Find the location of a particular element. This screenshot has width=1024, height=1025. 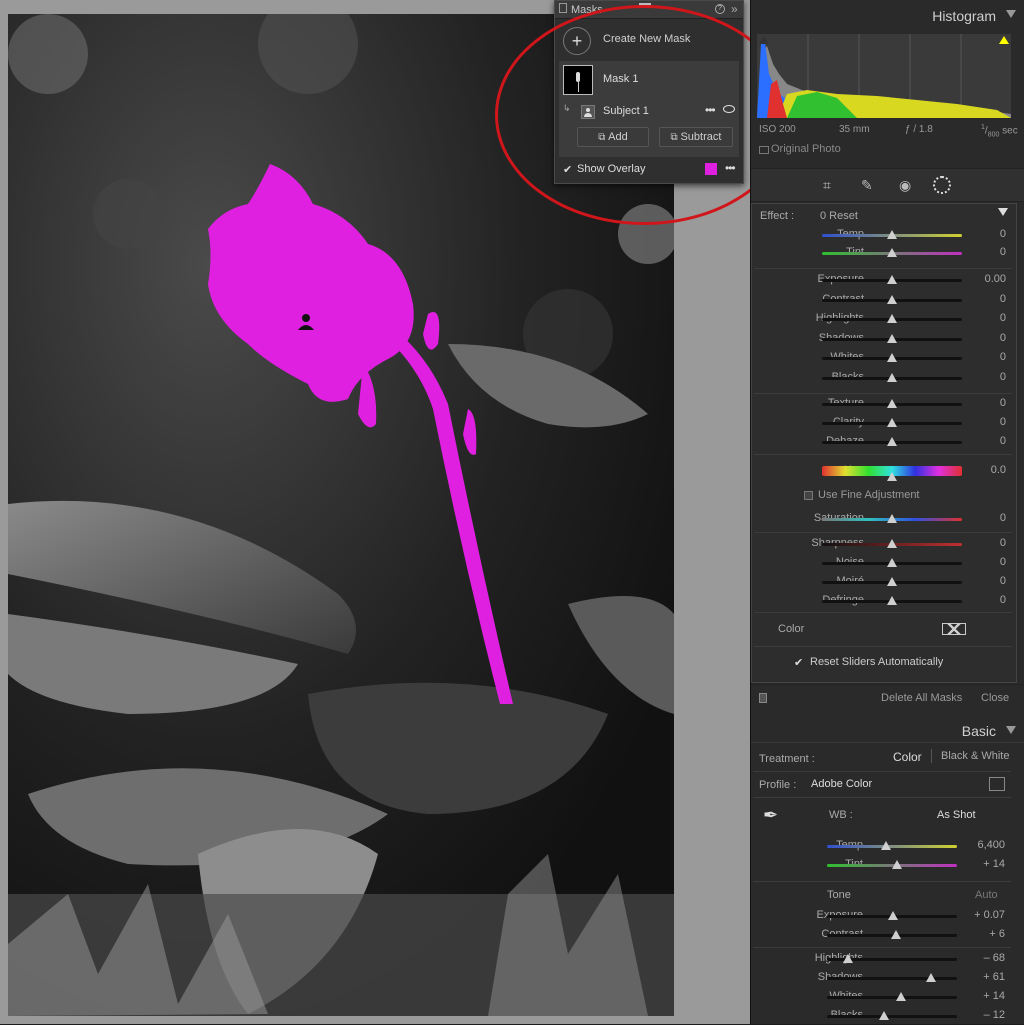

healing-icon: ✎ is located at coordinates (867, 185).